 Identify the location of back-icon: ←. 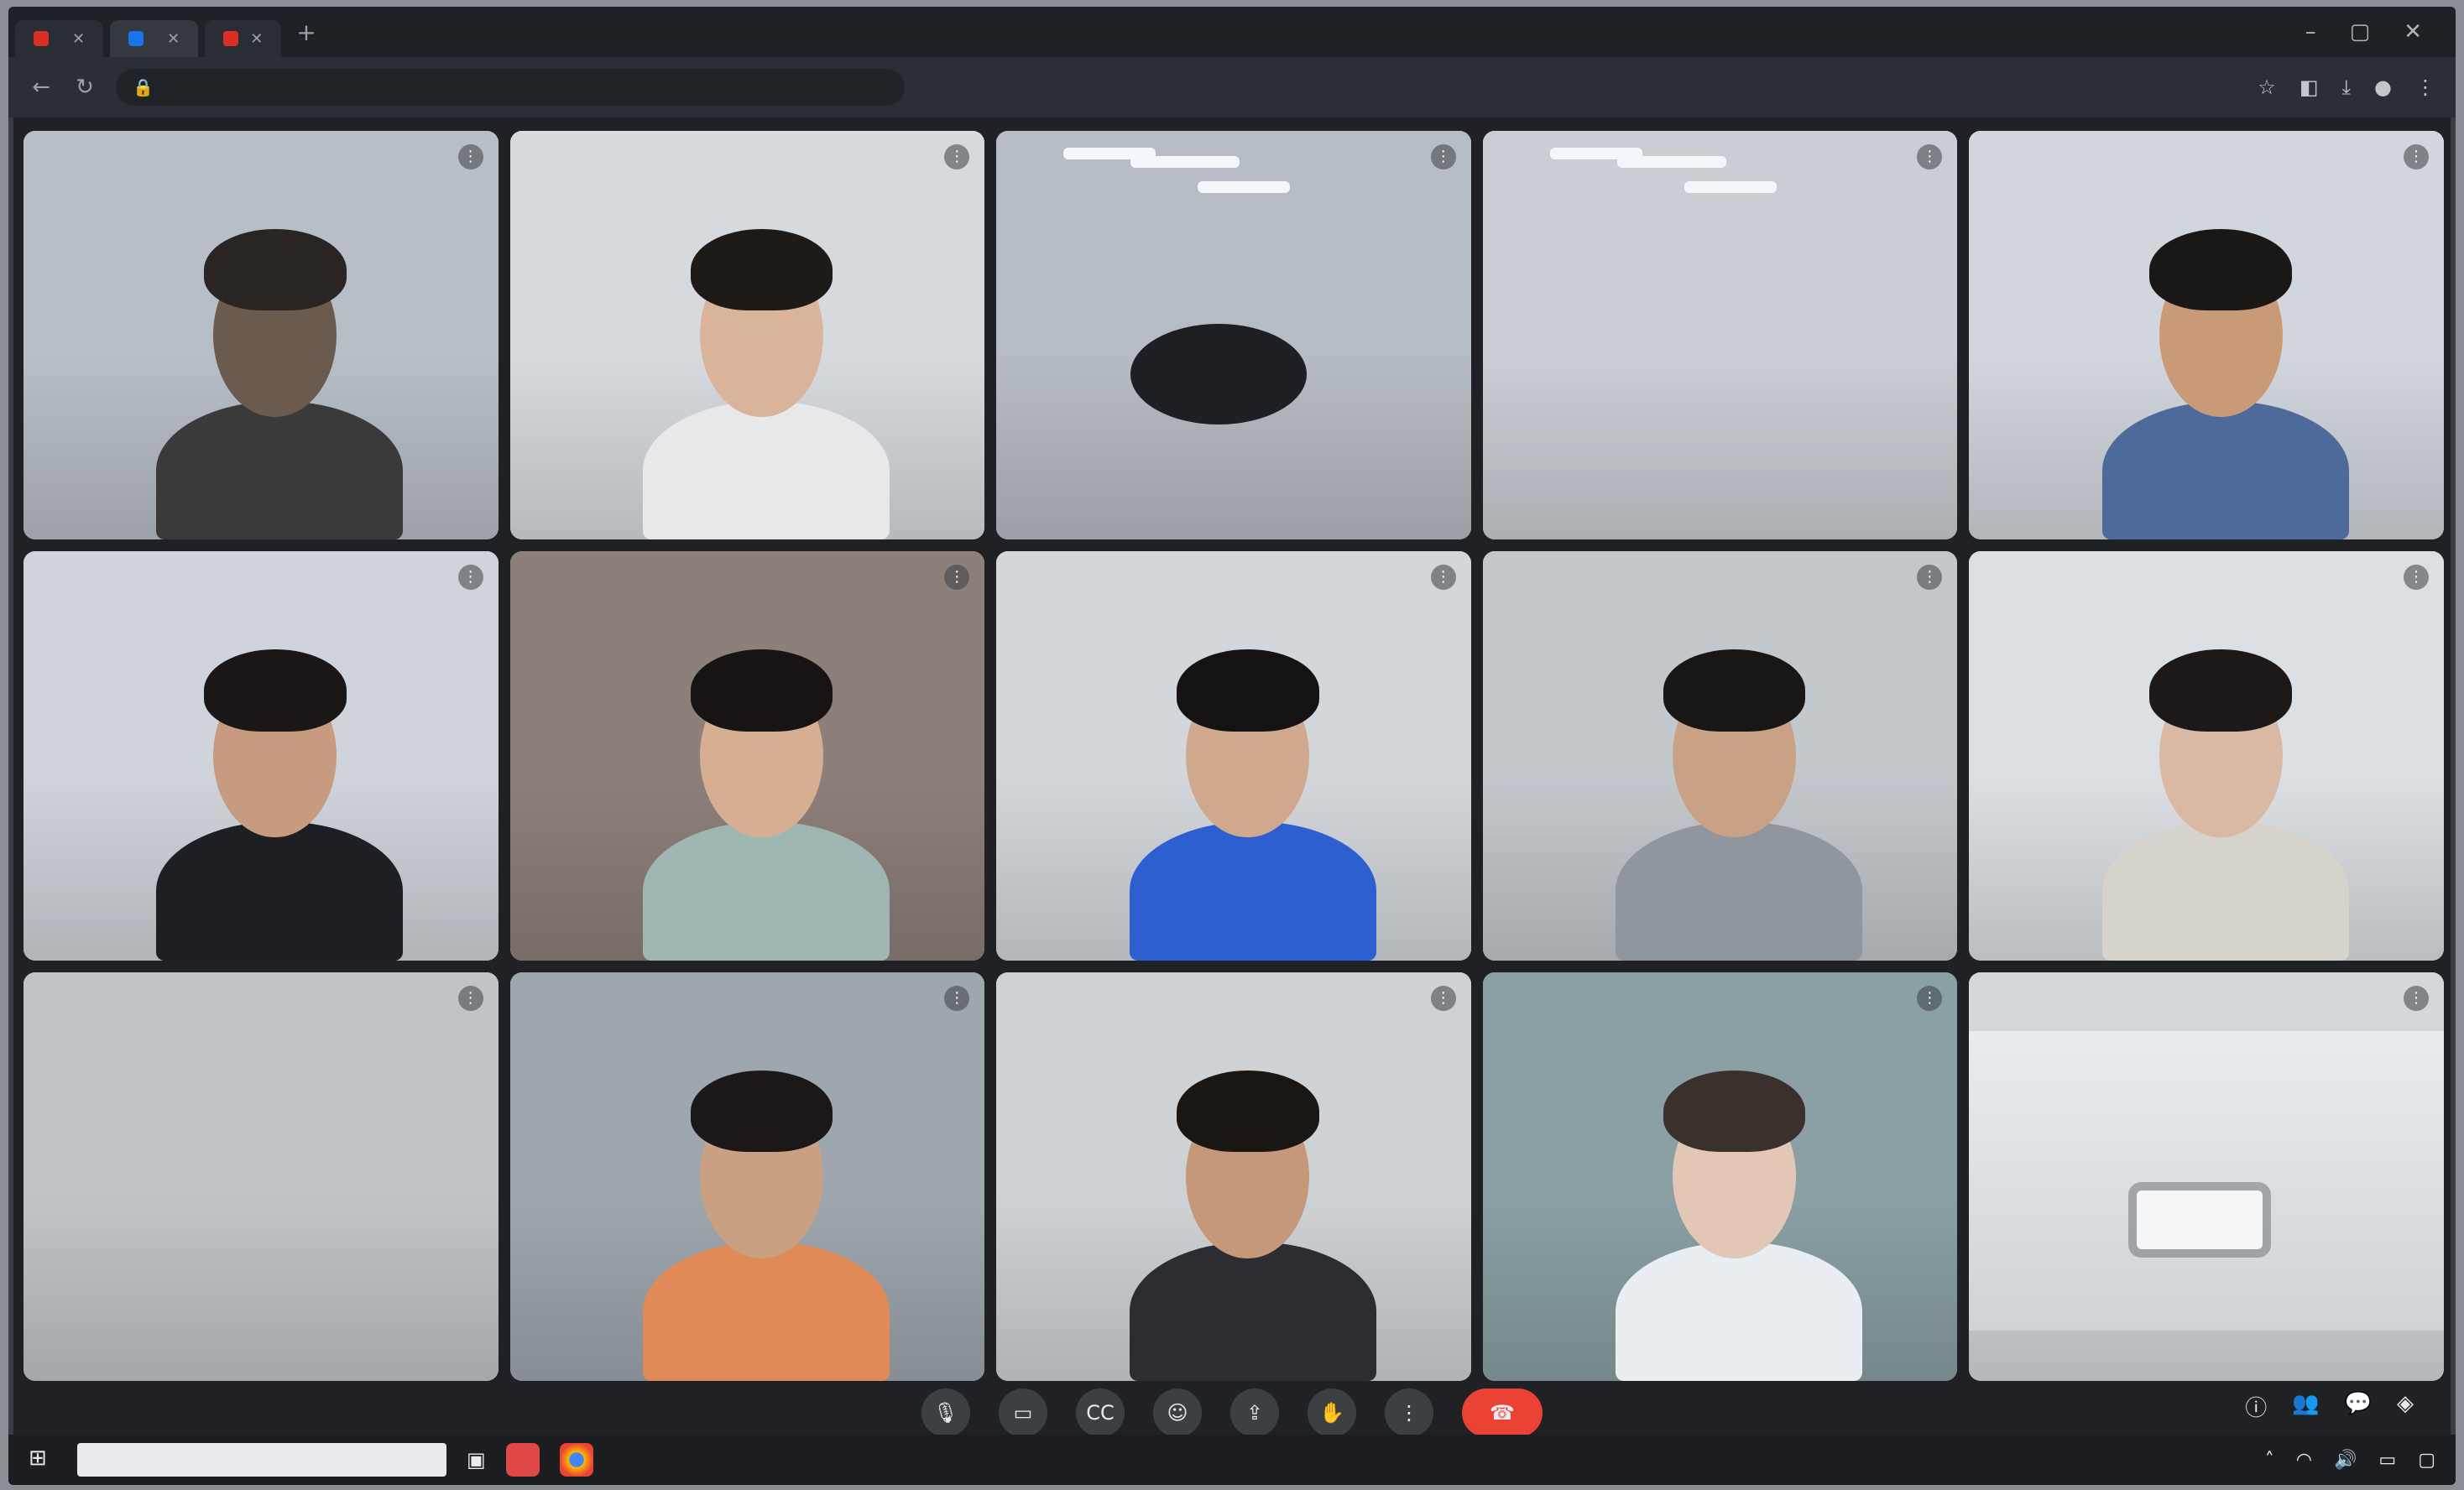
(41, 88).